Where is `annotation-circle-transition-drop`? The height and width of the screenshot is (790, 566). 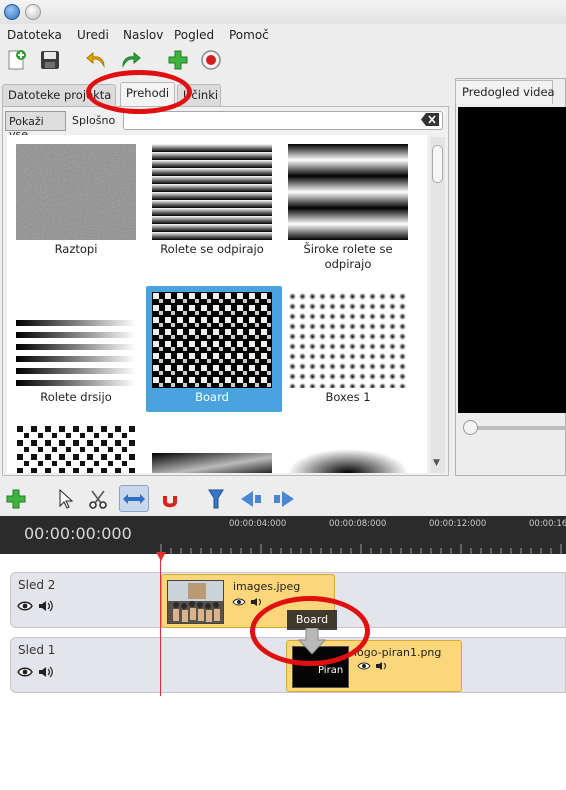 annotation-circle-transition-drop is located at coordinates (310, 631).